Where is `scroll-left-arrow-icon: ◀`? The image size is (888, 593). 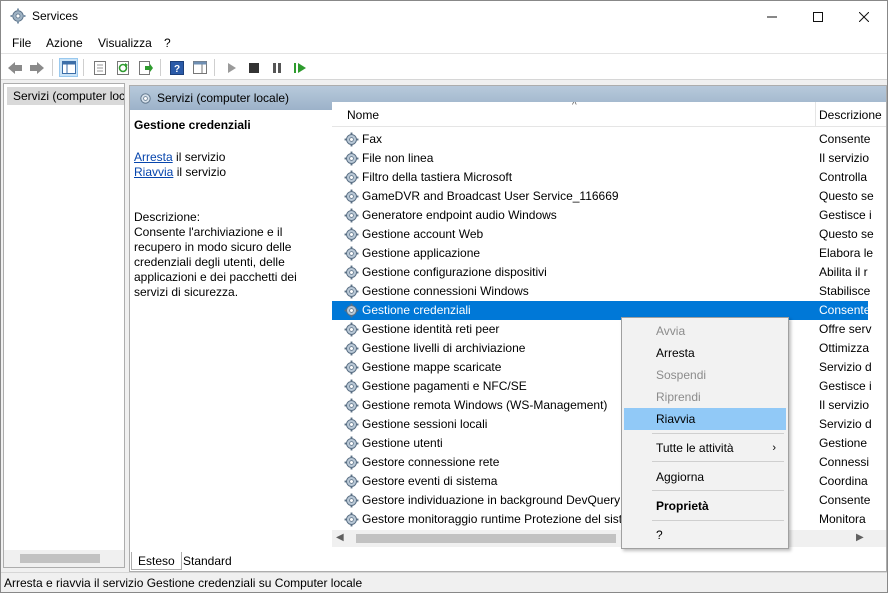 scroll-left-arrow-icon: ◀ is located at coordinates (340, 537).